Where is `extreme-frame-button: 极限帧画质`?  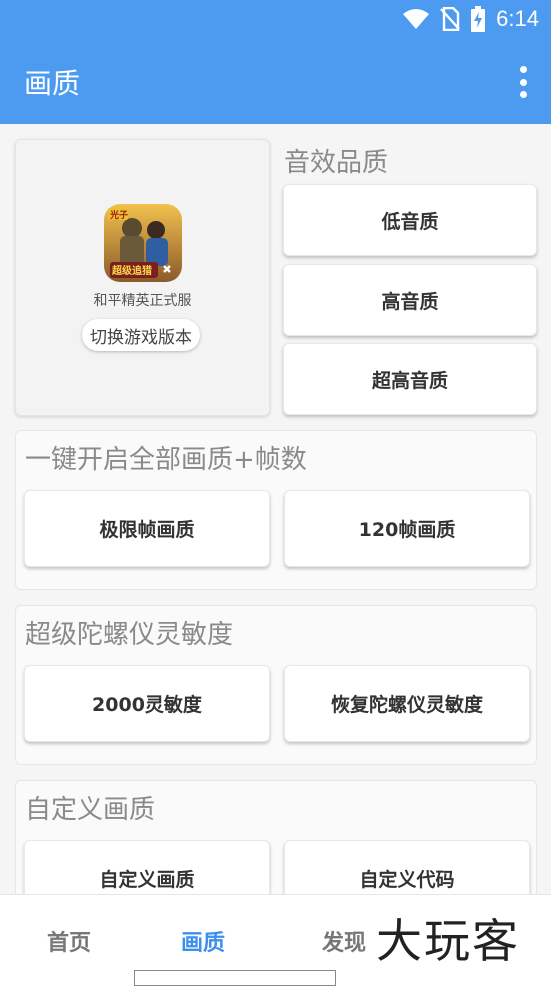 extreme-frame-button: 极限帧画质 is located at coordinates (147, 528).